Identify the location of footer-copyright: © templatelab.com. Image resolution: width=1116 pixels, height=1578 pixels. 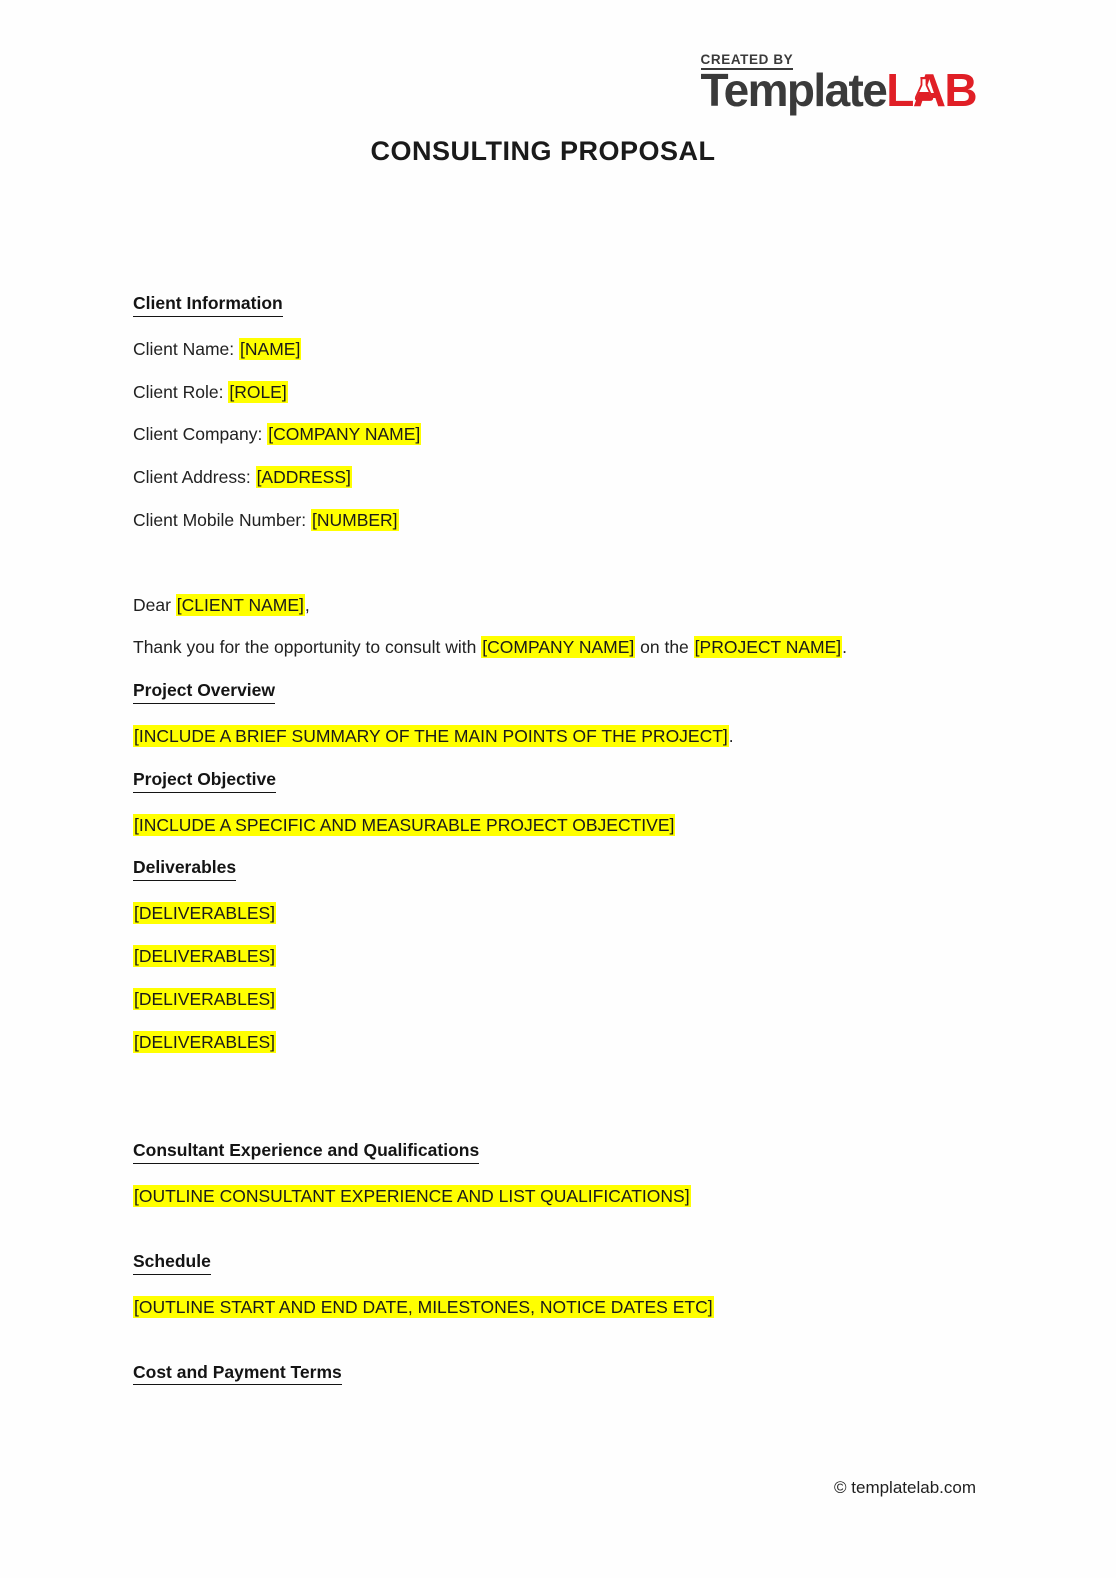
(905, 1488).